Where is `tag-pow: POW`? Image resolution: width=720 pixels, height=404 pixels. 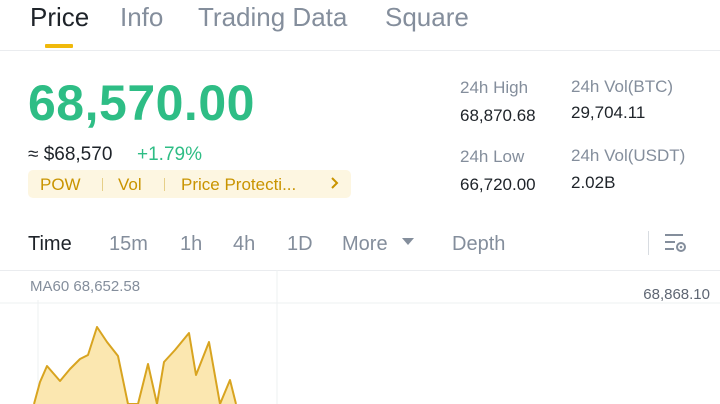 tag-pow: POW is located at coordinates (60, 185).